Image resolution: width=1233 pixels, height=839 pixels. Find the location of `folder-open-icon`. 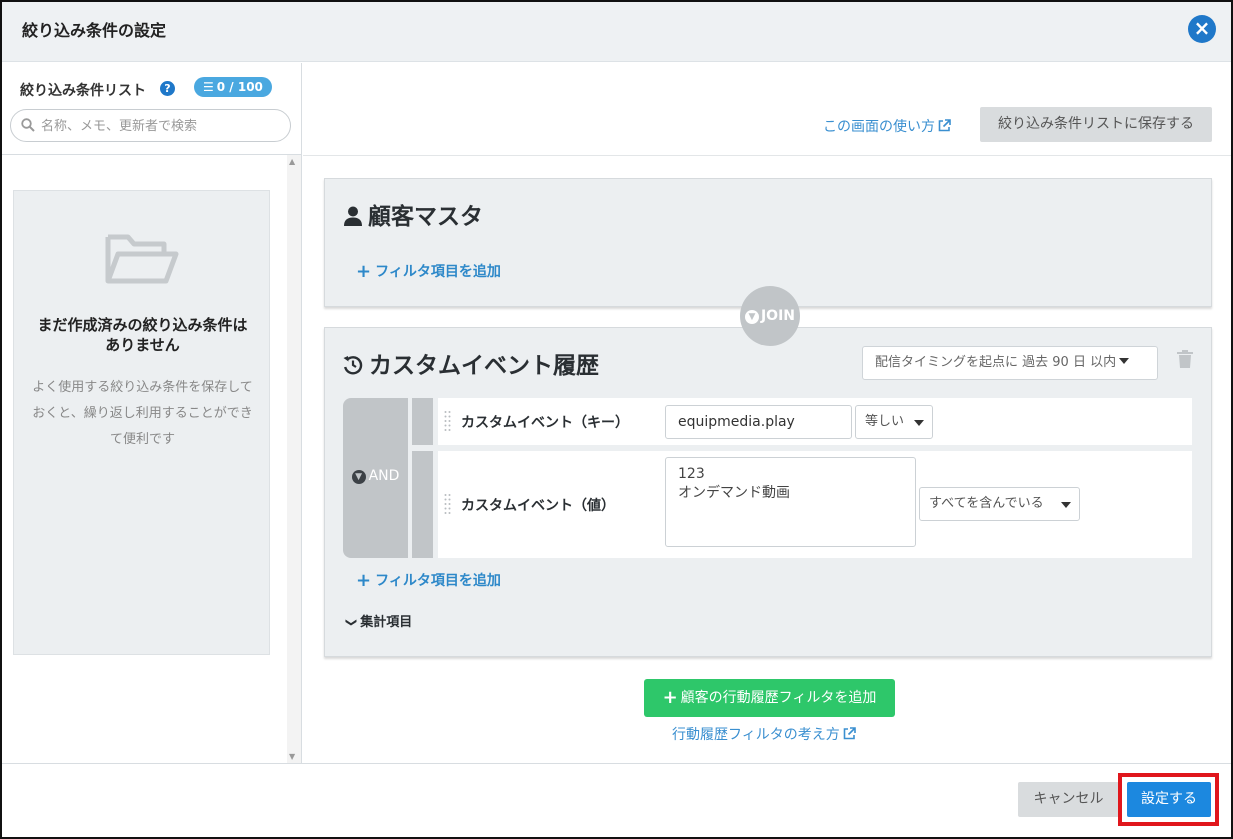

folder-open-icon is located at coordinates (142, 259).